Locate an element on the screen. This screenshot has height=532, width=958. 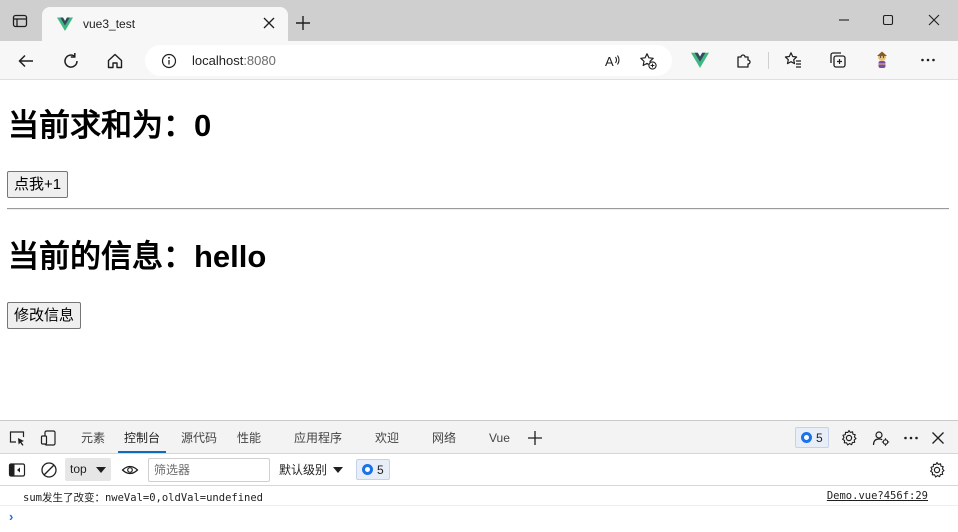
close-icon is located at coordinates (269, 23).